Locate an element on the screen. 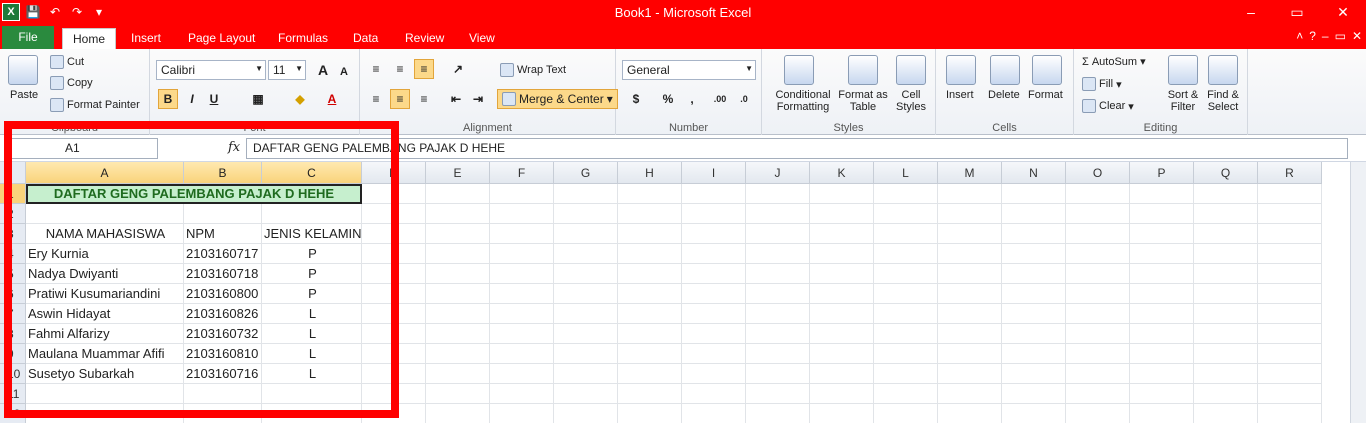  shrink-font-button: A is located at coordinates (344, 72).